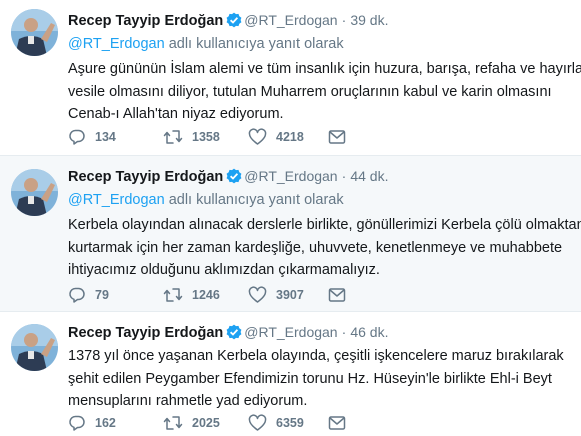 The width and height of the screenshot is (581, 436). I want to click on retweet-button: 1246, so click(205, 295).